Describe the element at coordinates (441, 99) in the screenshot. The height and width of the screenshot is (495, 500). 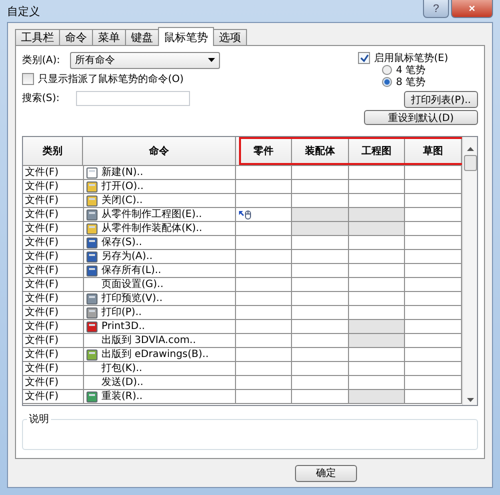
I see `print-list-button: 打印列表(P)..` at that location.